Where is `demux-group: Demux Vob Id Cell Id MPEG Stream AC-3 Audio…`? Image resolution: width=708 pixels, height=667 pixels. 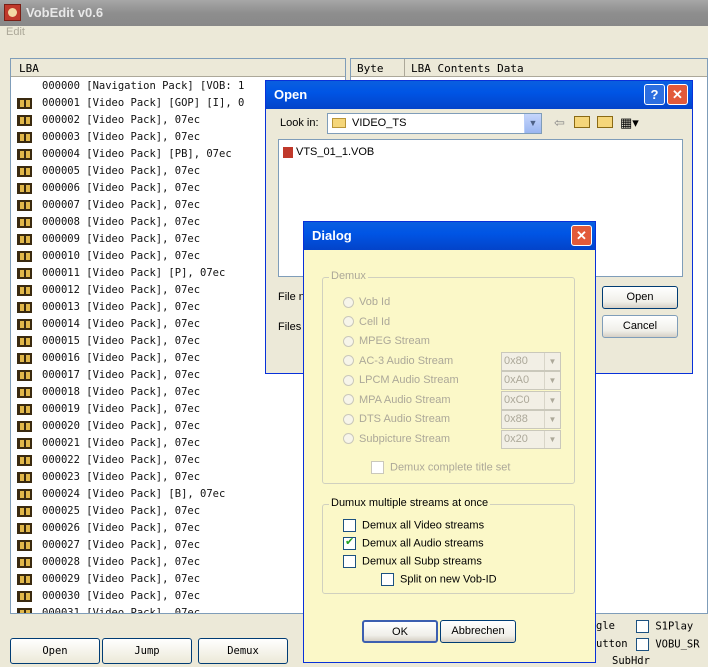 demux-group: Demux Vob Id Cell Id MPEG Stream AC-3 Audio… is located at coordinates (448, 377).